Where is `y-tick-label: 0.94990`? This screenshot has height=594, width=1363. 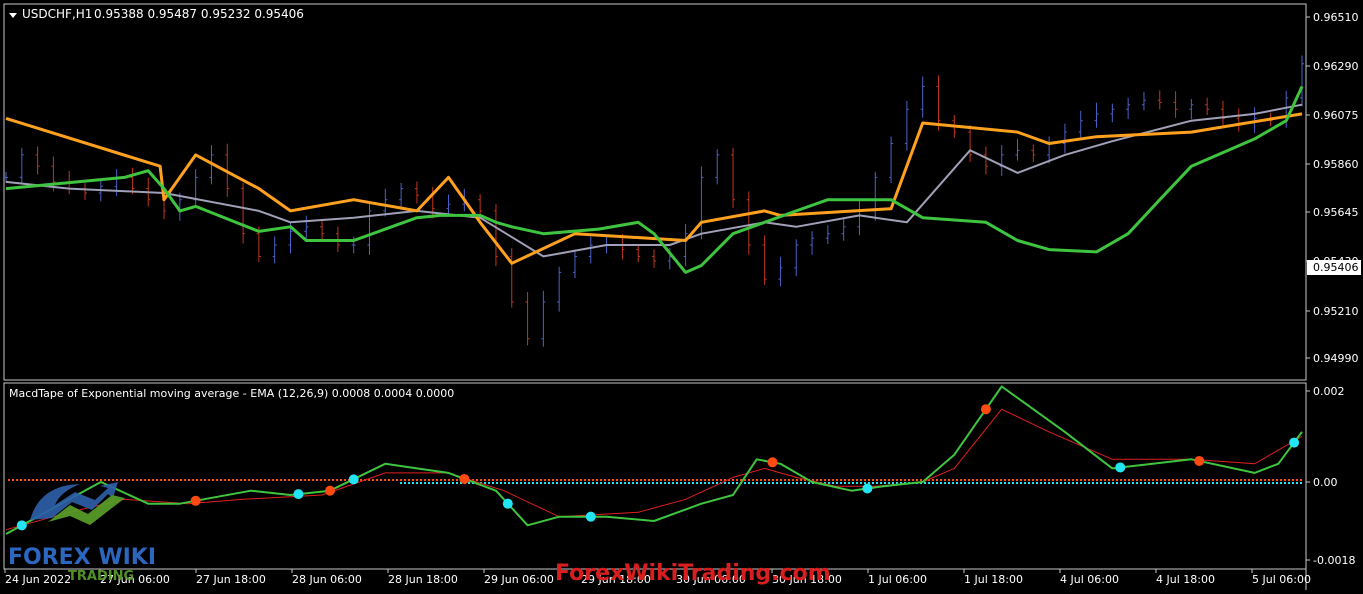
y-tick-label: 0.94990 is located at coordinates (1336, 358).